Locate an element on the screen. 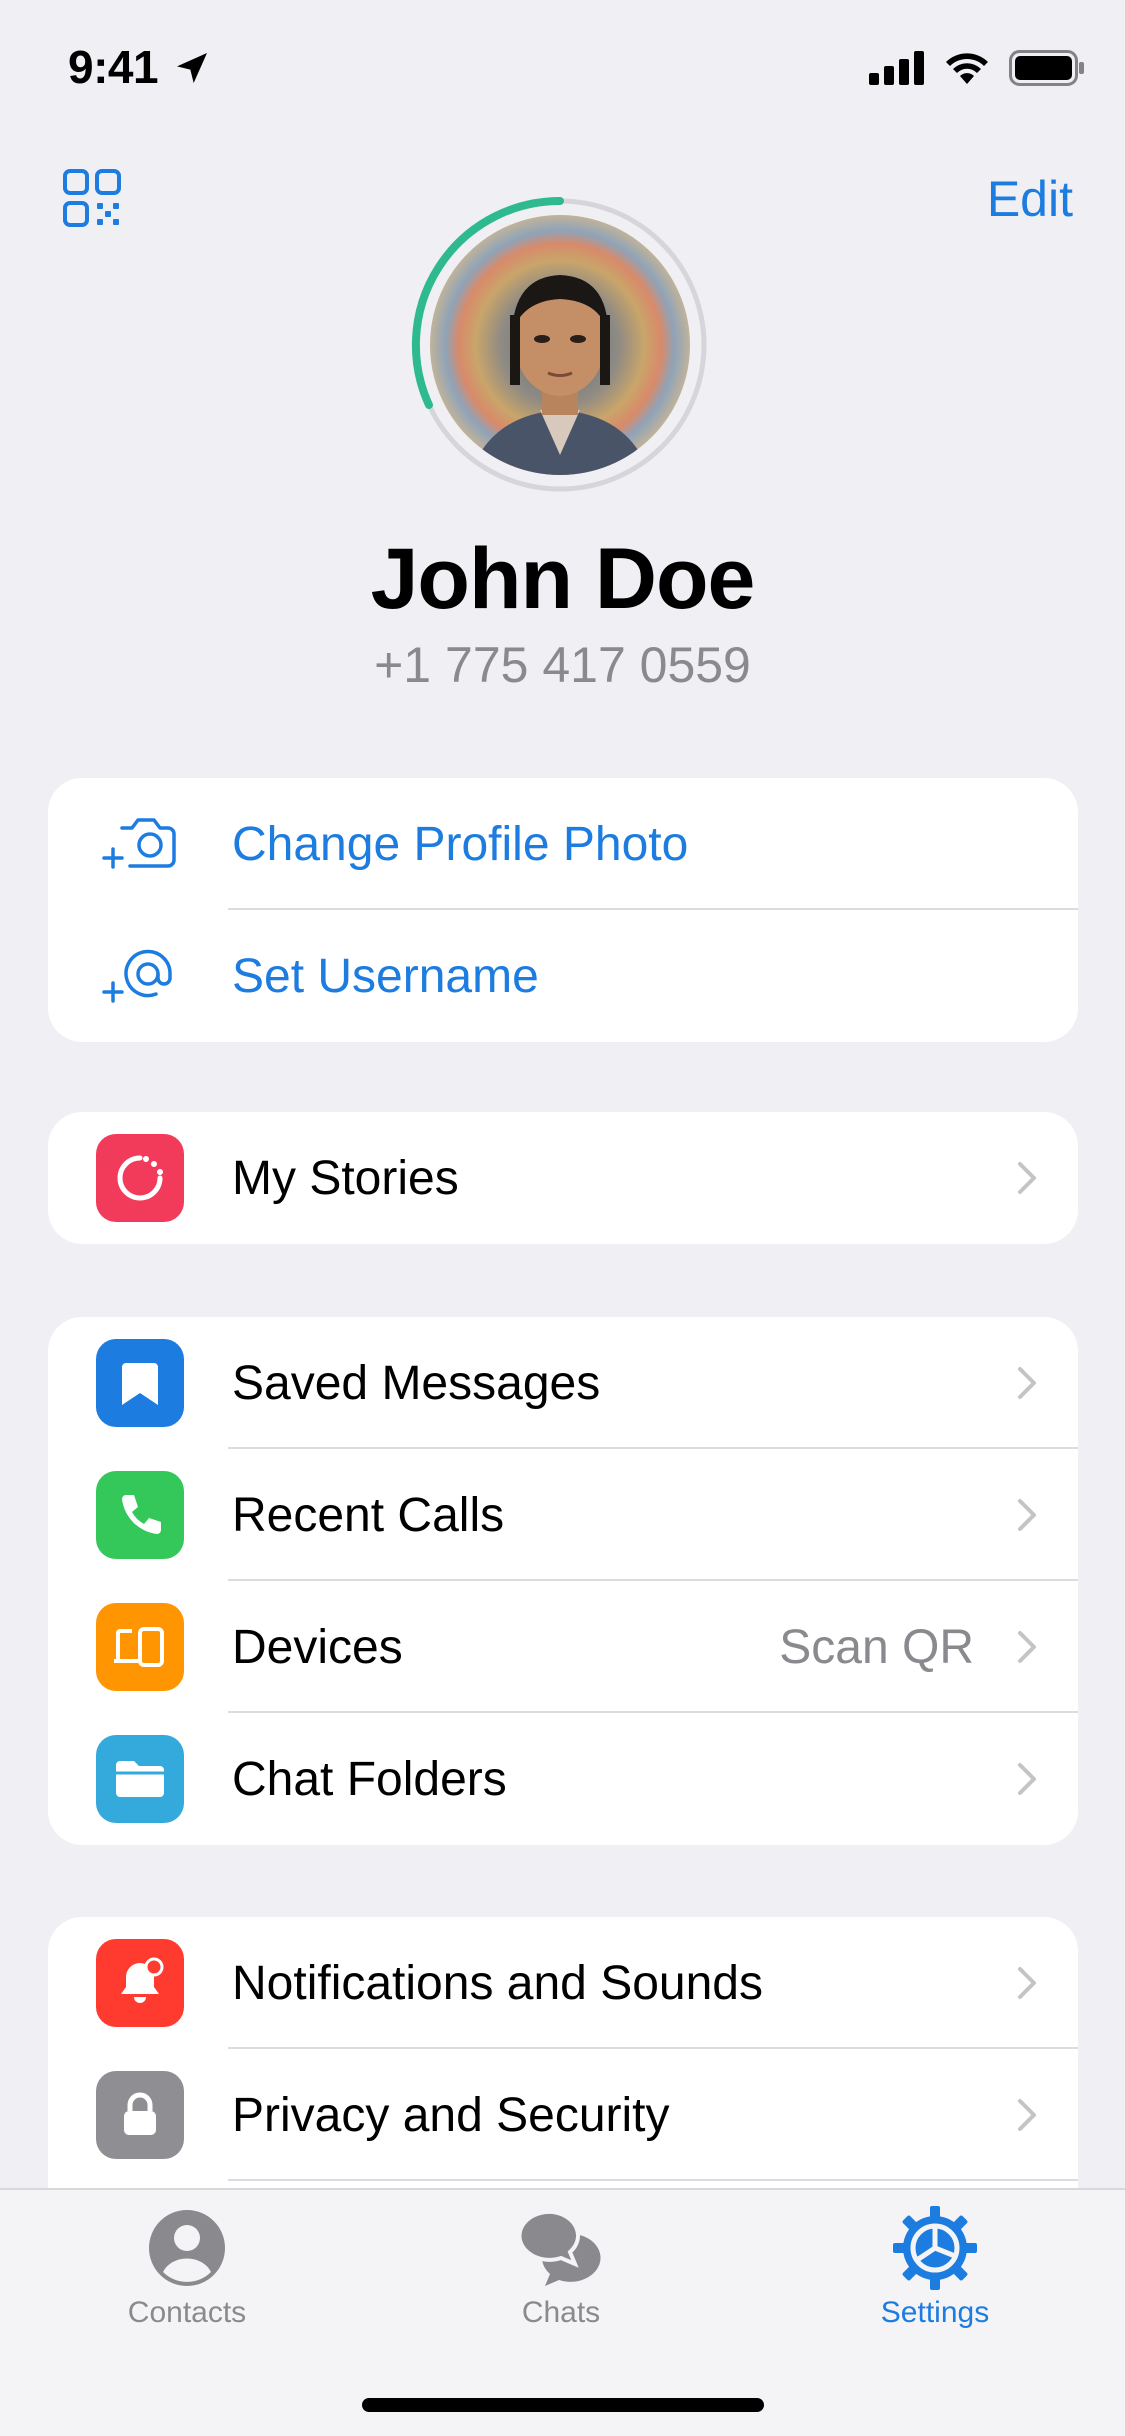  tab-chats: Chats is located at coordinates (561, 2267).